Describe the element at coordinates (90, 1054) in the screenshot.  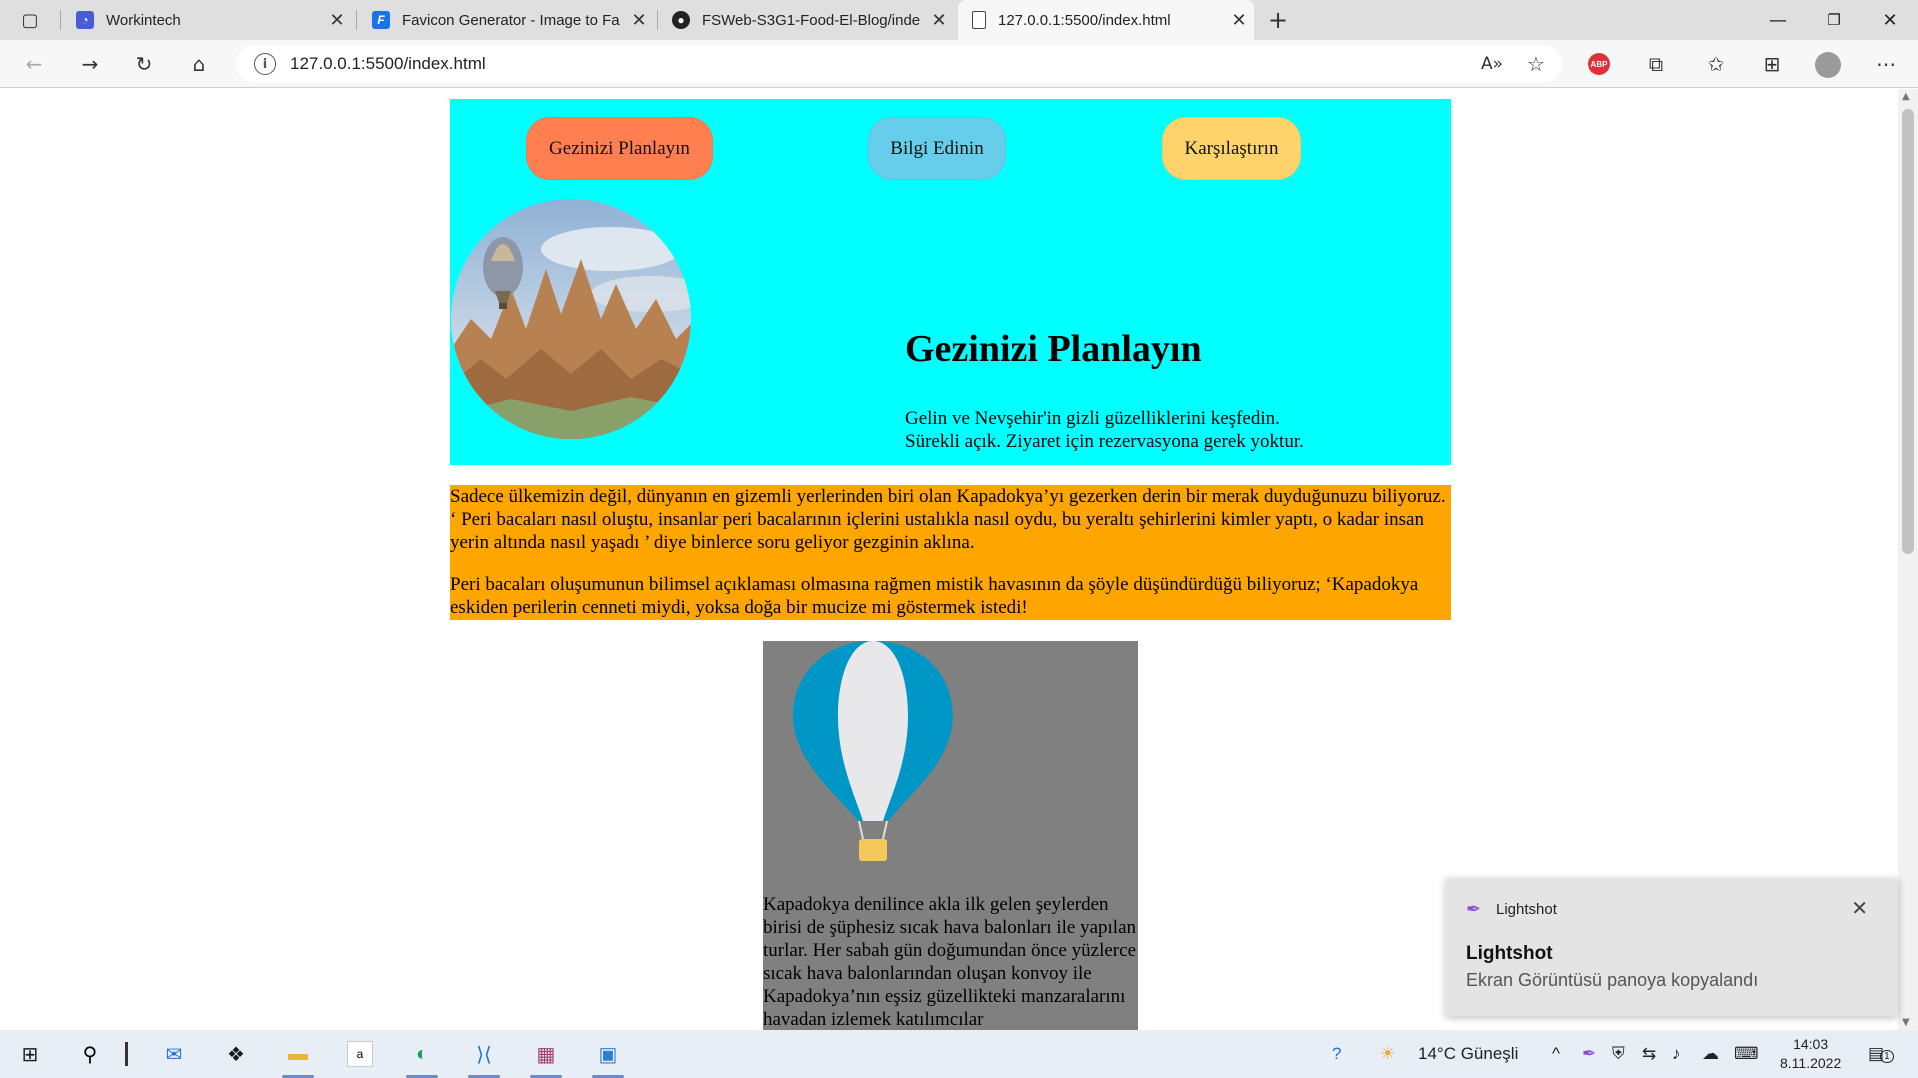
I see `search-icon: ⚲` at that location.